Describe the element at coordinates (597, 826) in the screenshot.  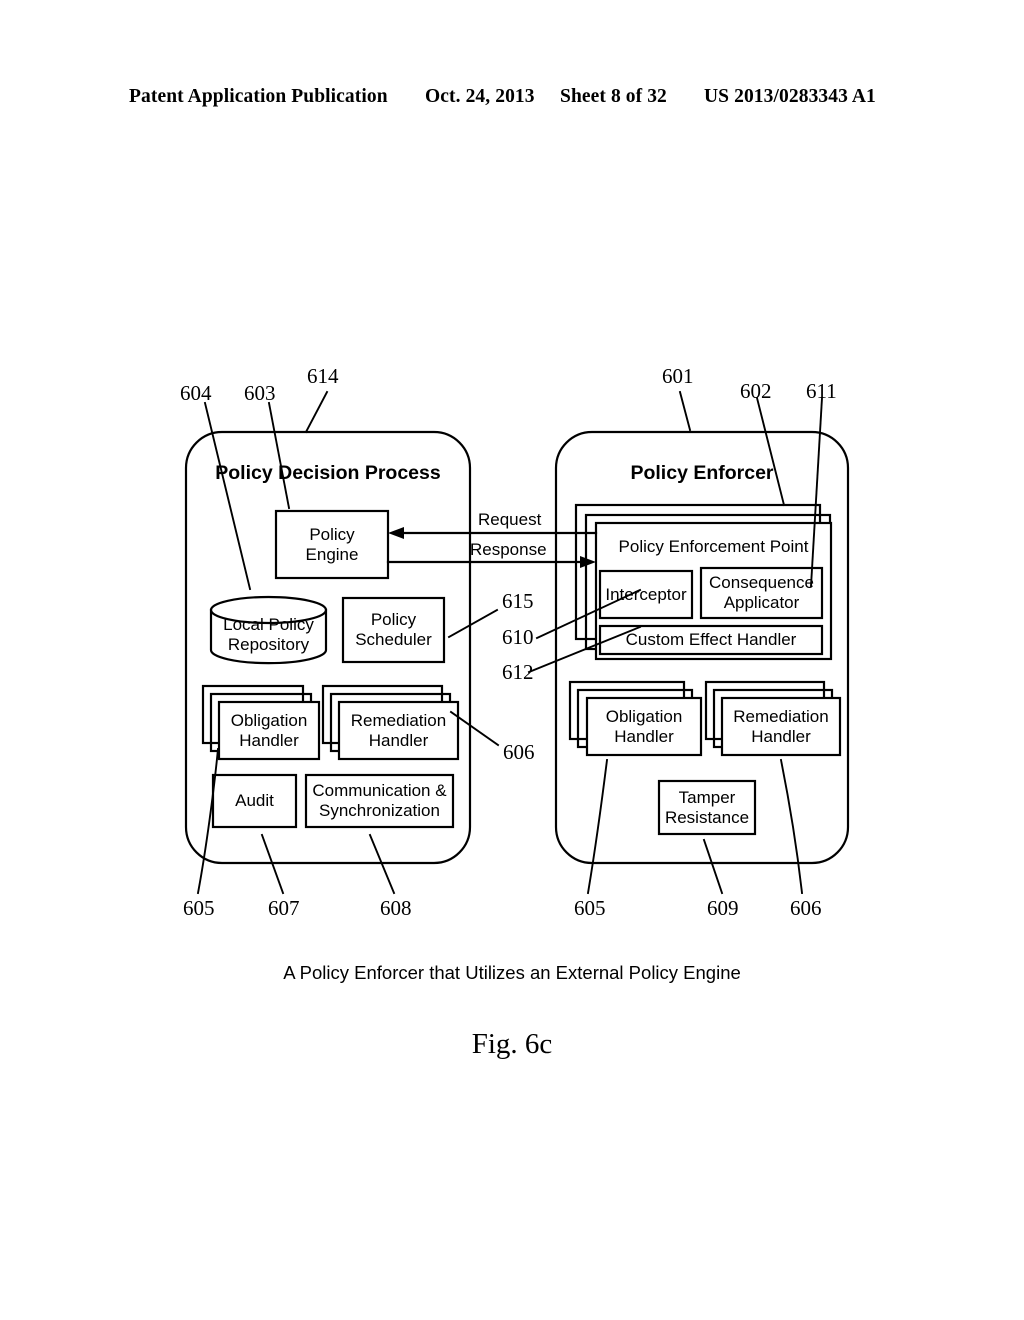
I see `leader-605-right` at that location.